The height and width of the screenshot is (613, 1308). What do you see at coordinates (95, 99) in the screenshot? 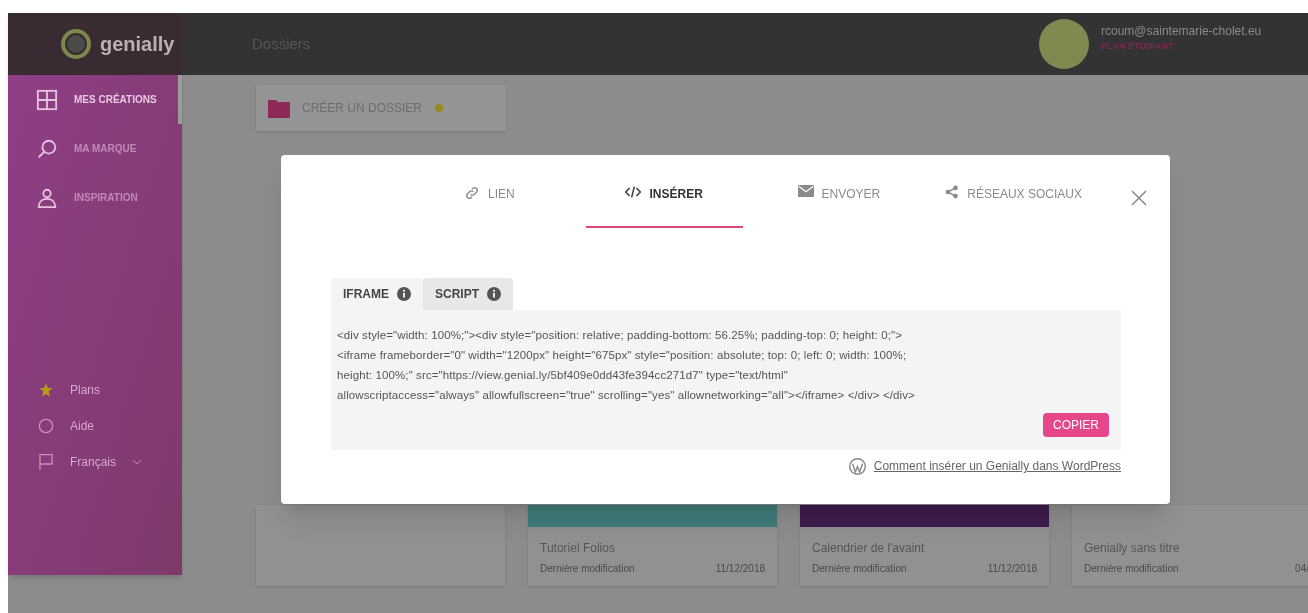
I see `sidebar-item: MES CRÉATIONS` at bounding box center [95, 99].